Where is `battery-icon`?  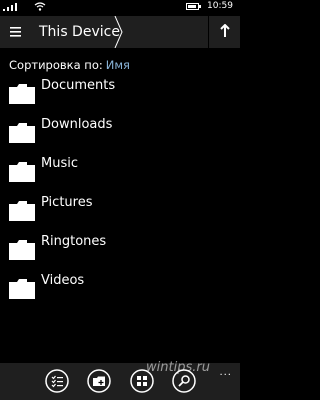
battery-icon is located at coordinates (193, 6).